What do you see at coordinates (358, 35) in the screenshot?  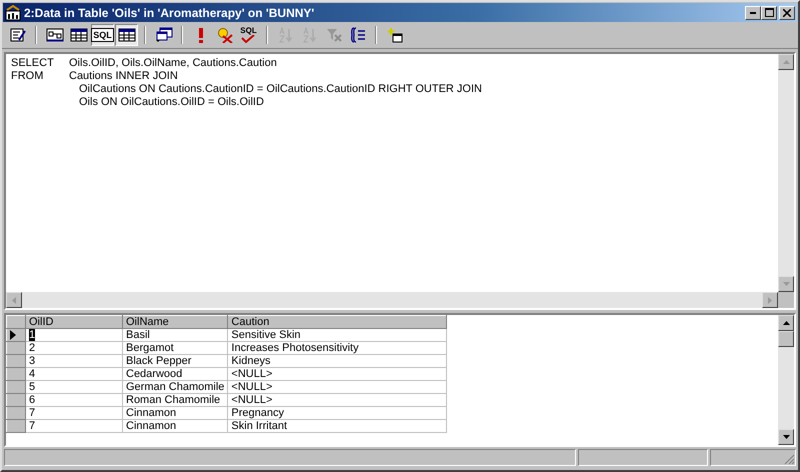 I see `group-by-icon` at bounding box center [358, 35].